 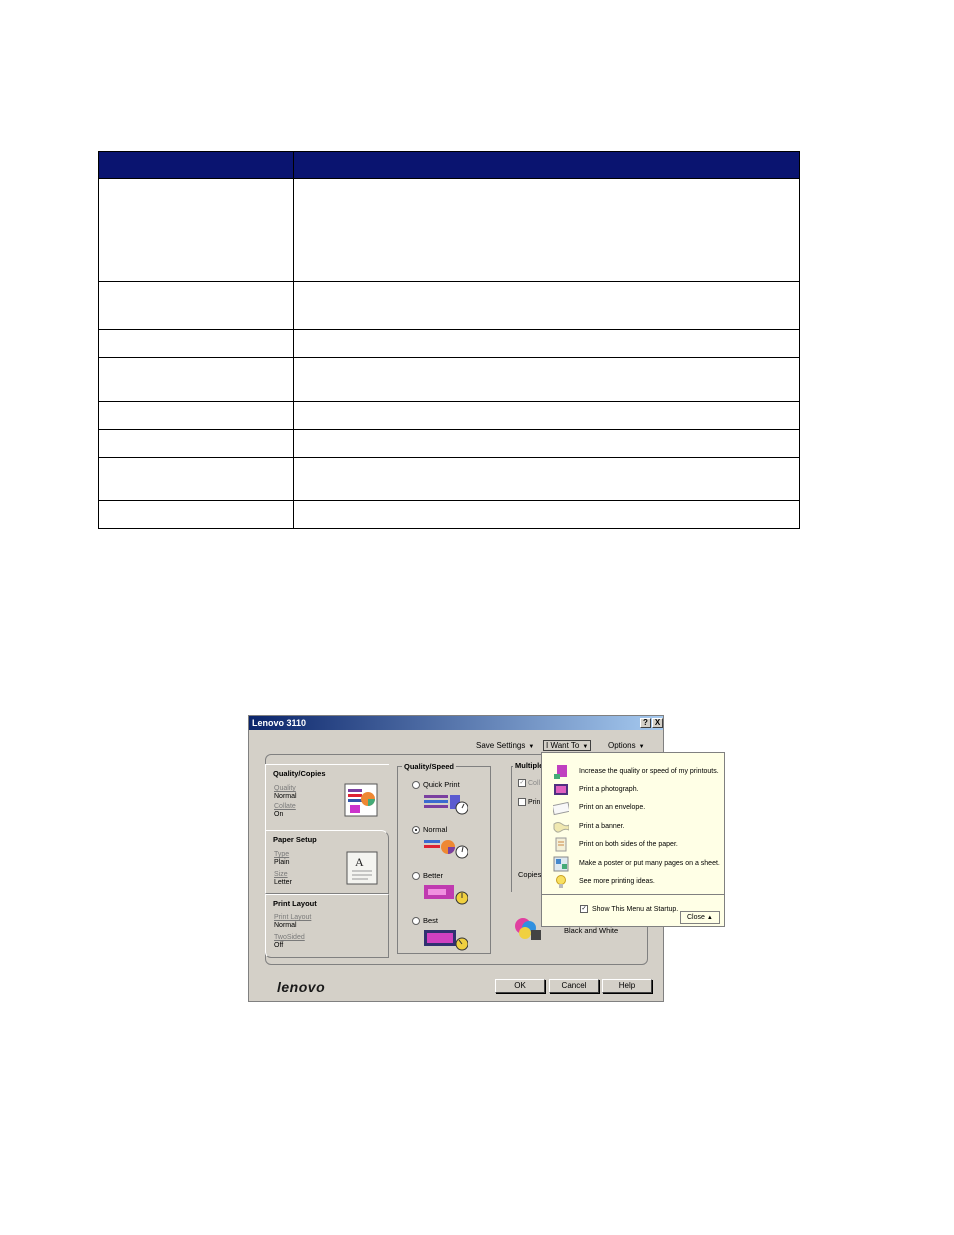 What do you see at coordinates (279, 814) in the screenshot?
I see `collate-value: On` at bounding box center [279, 814].